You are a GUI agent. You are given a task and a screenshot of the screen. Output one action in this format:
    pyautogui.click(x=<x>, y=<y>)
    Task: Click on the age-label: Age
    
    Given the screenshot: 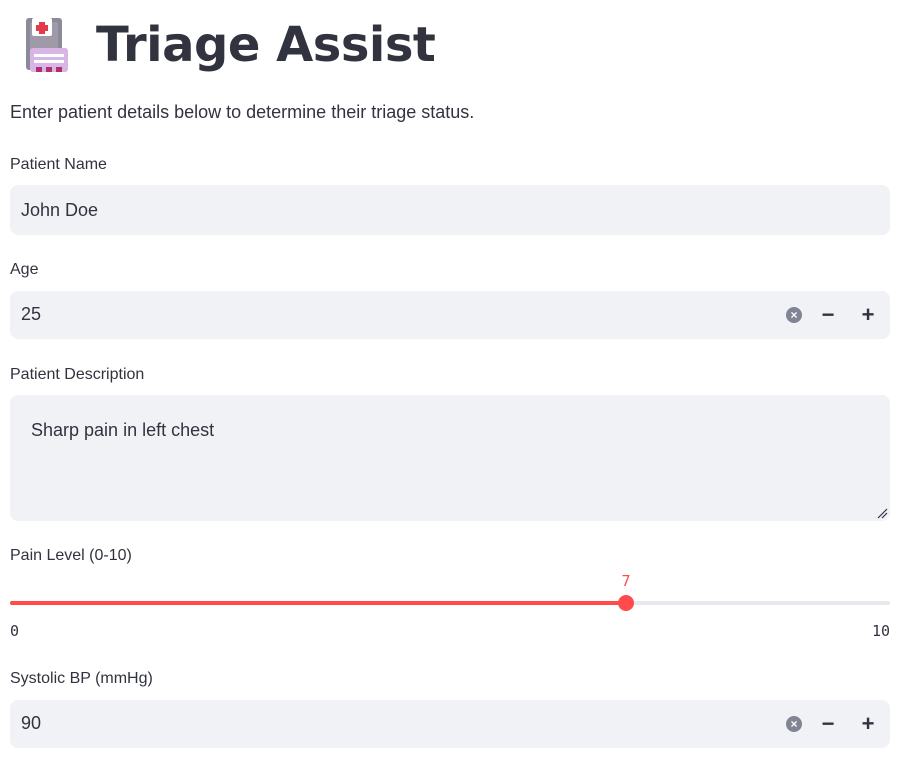 What is the action you would take?
    pyautogui.click(x=24, y=269)
    